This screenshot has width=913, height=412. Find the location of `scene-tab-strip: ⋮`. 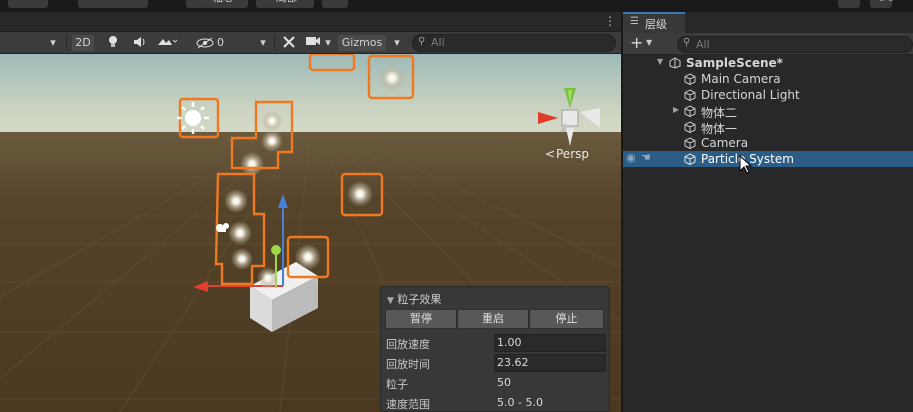

scene-tab-strip: ⋮ is located at coordinates (310, 22).